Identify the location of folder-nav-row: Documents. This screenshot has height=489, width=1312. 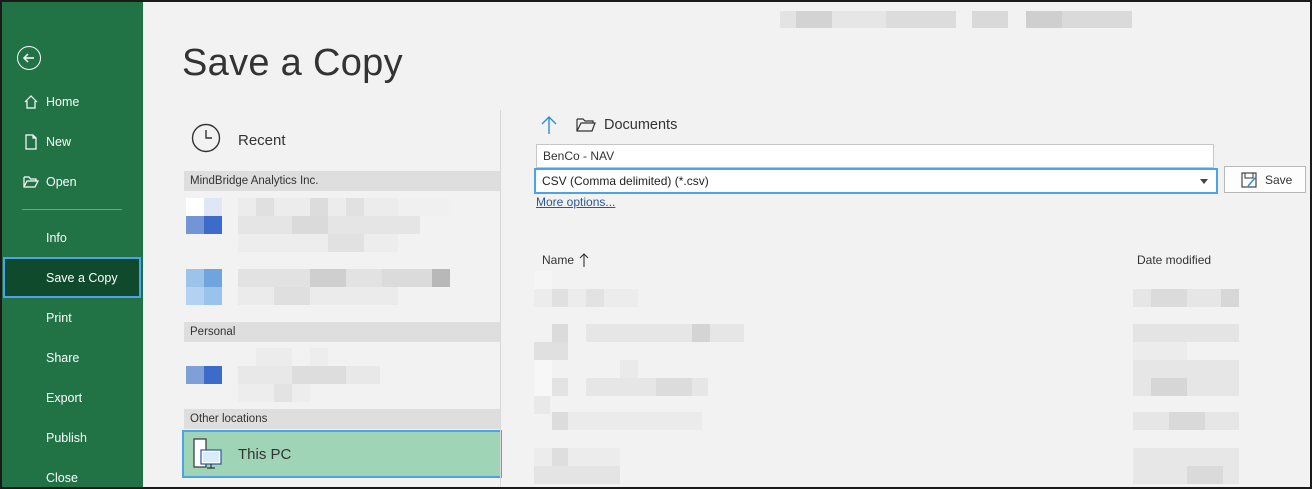
(607, 125).